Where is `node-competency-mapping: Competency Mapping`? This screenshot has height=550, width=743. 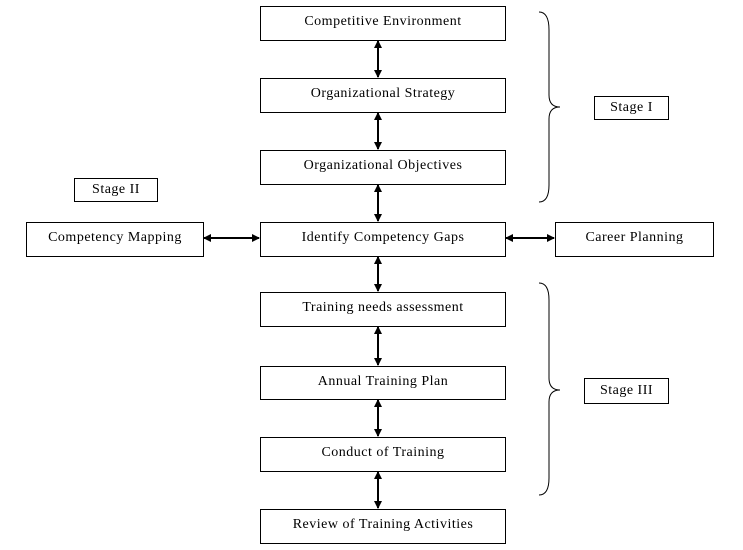
node-competency-mapping: Competency Mapping is located at coordinates (115, 239).